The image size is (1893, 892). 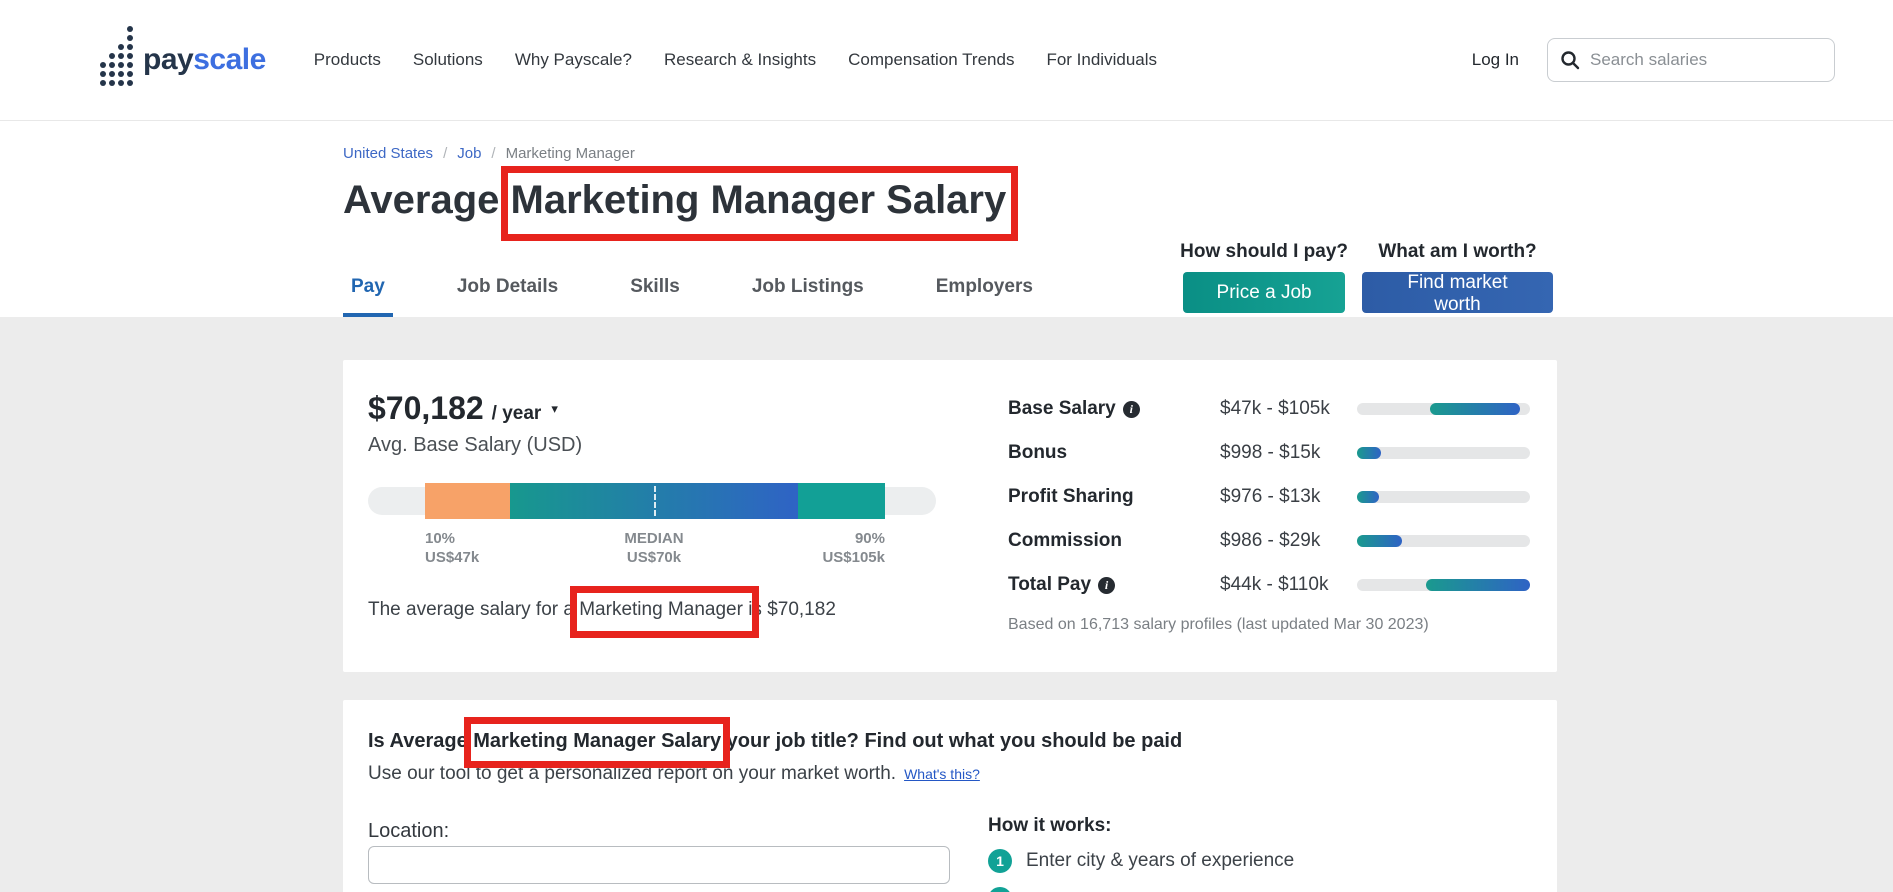 What do you see at coordinates (1264, 251) in the screenshot?
I see `how-should-i-pay-label: How should I pay?` at bounding box center [1264, 251].